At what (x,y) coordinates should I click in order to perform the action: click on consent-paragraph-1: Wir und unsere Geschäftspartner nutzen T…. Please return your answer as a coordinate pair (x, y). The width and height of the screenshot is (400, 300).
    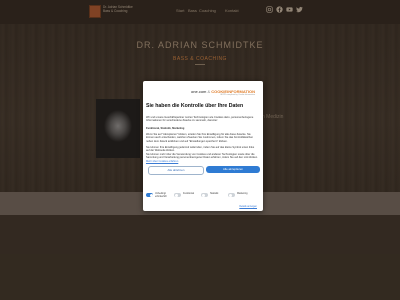
    Looking at the image, I should click on (200, 119).